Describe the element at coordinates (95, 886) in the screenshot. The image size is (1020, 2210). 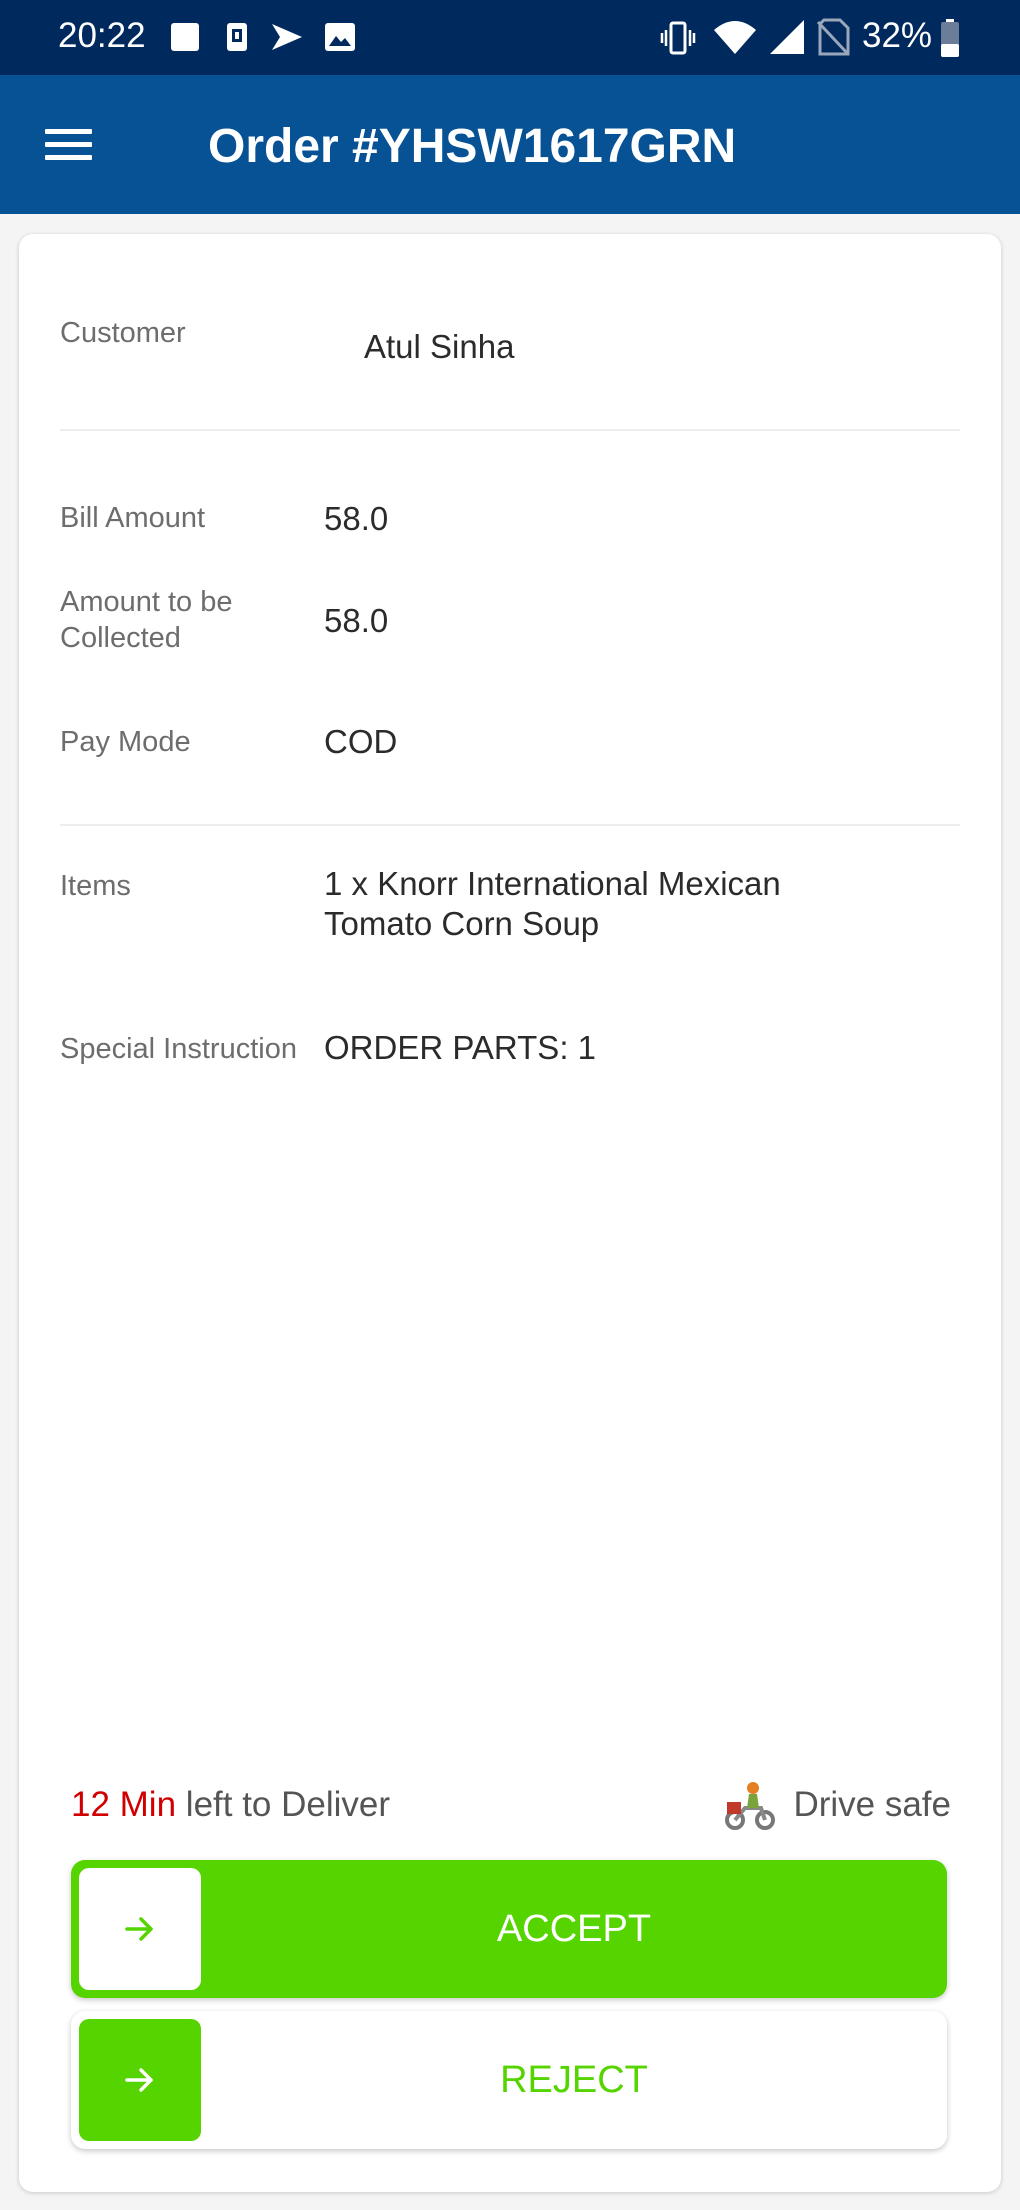
I see `items-label: Items` at that location.